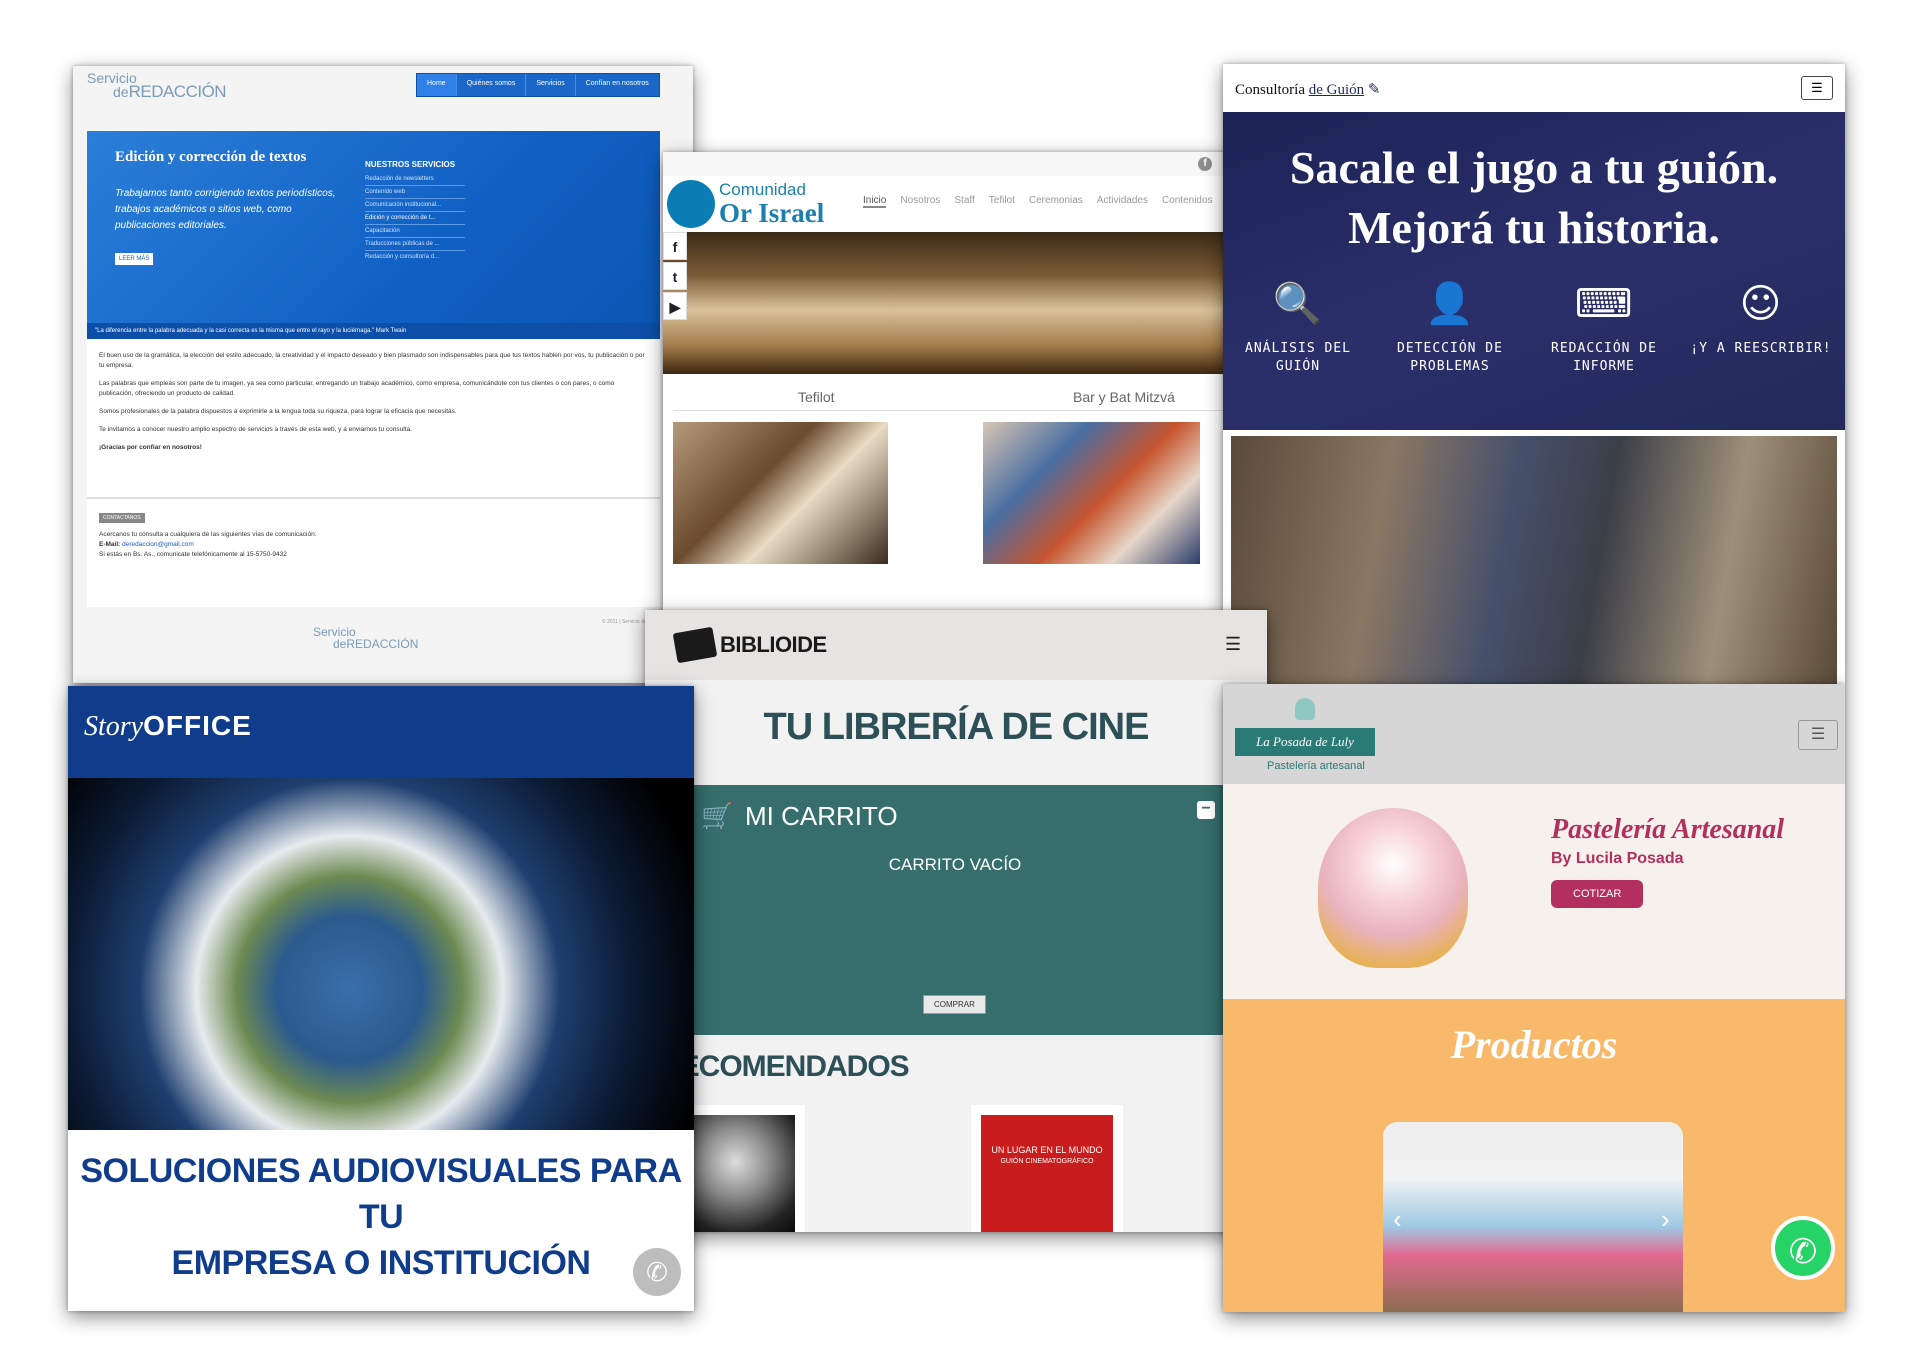  What do you see at coordinates (1450, 304) in the screenshot?
I see `doctor-icon: 👤` at bounding box center [1450, 304].